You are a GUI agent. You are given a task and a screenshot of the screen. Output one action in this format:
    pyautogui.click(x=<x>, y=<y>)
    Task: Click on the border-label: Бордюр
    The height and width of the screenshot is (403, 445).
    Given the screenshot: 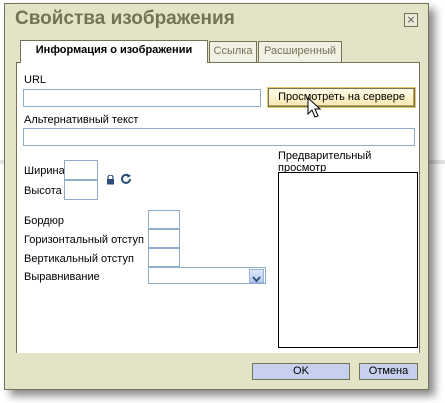 What is the action you would take?
    pyautogui.click(x=44, y=221)
    